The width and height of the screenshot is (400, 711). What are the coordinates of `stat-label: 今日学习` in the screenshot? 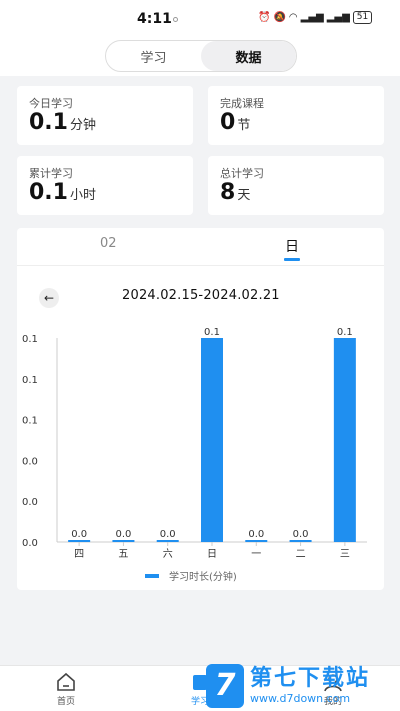 It's located at (51, 103).